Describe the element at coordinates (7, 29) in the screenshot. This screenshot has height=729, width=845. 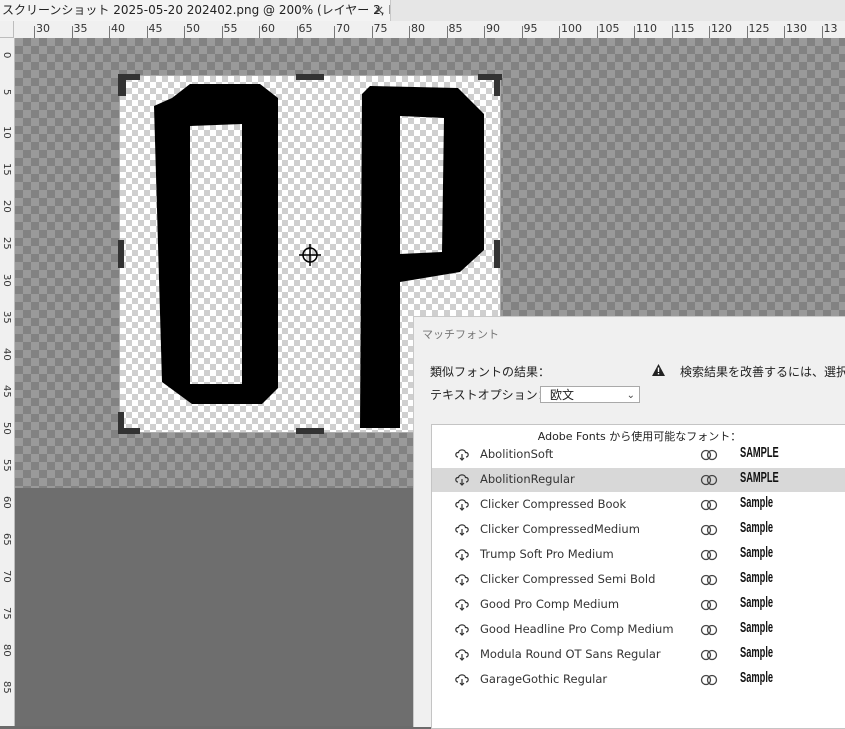
I see `ruler-origin` at that location.